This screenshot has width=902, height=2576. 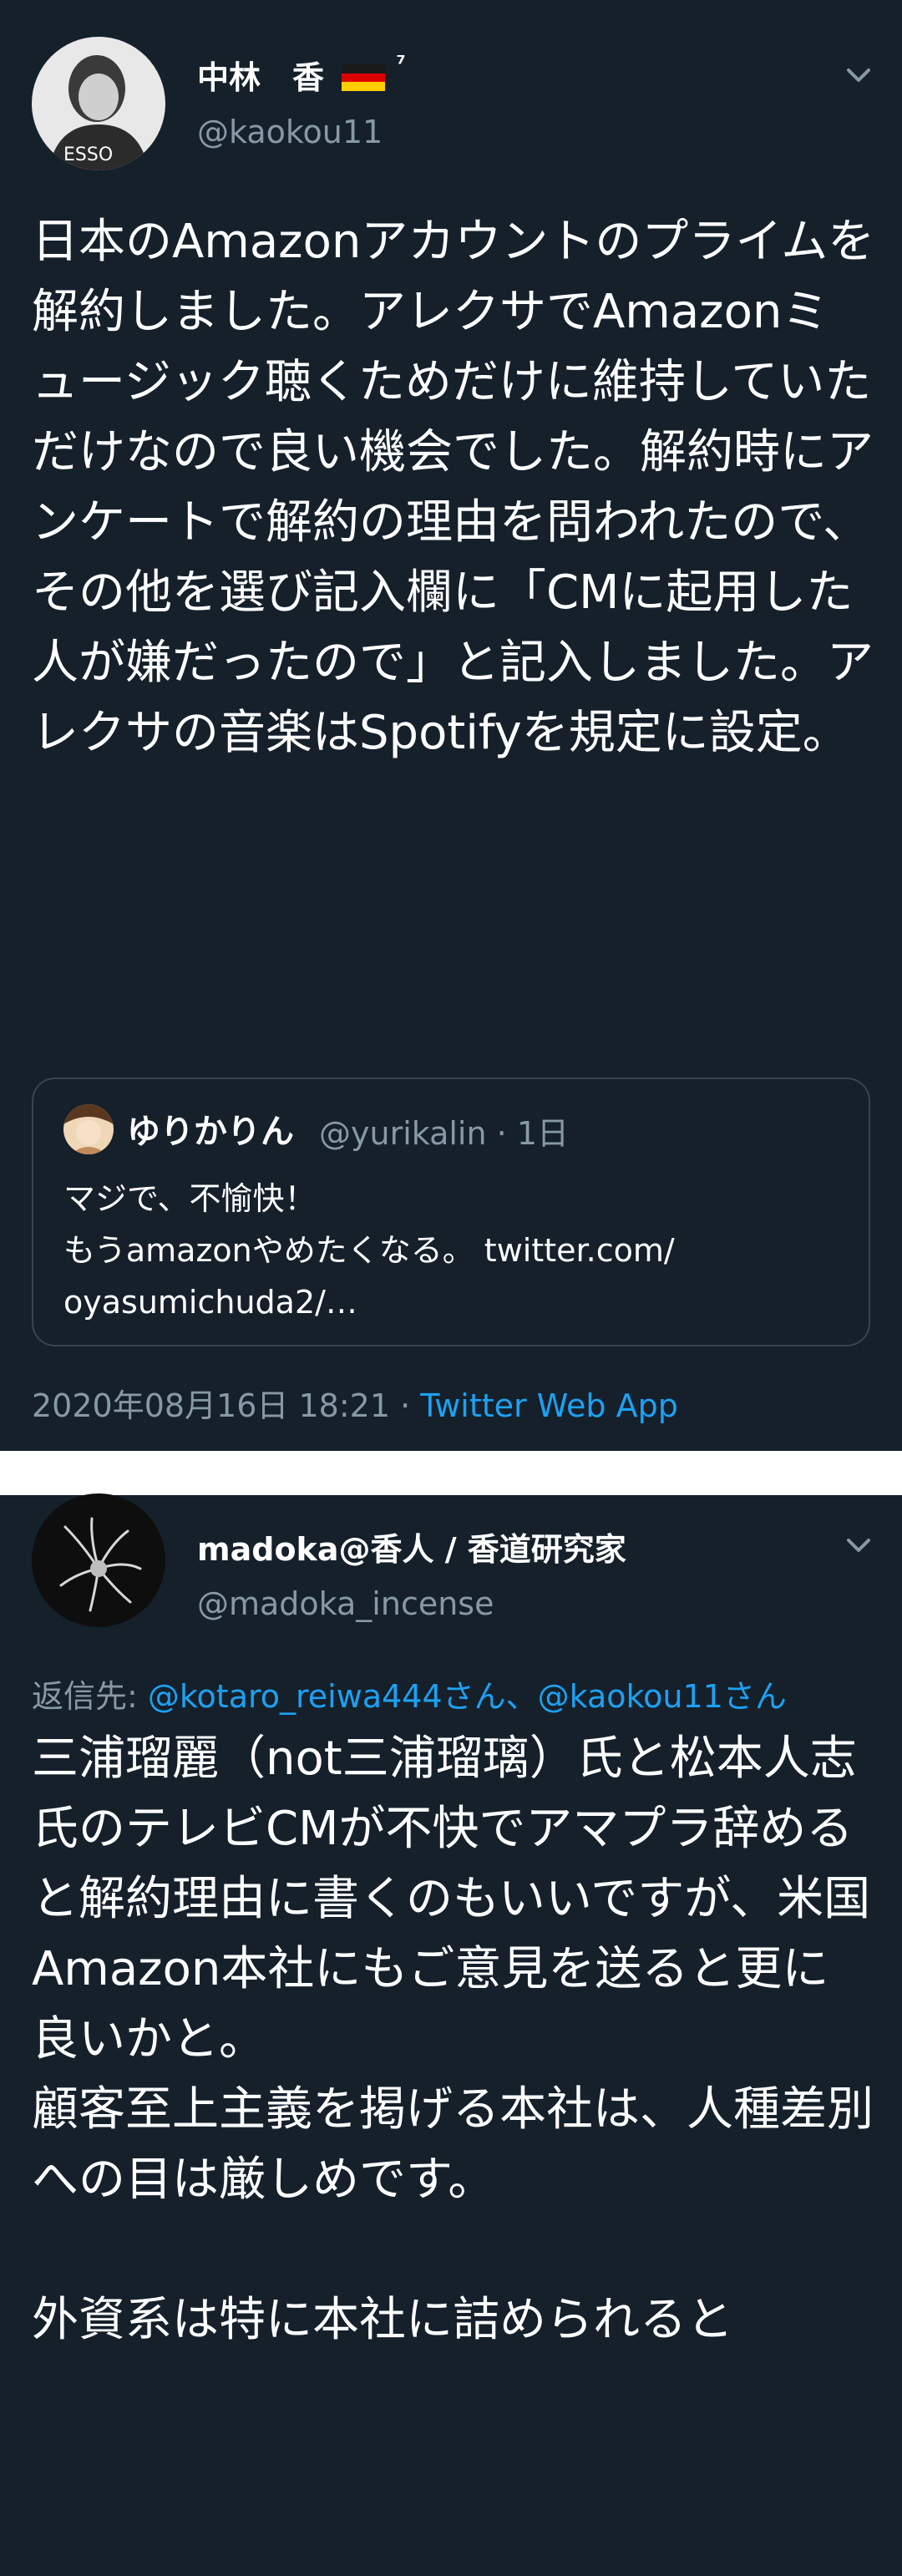 I want to click on display-name: madoka@香人 / 香道研究家, so click(x=411, y=1546).